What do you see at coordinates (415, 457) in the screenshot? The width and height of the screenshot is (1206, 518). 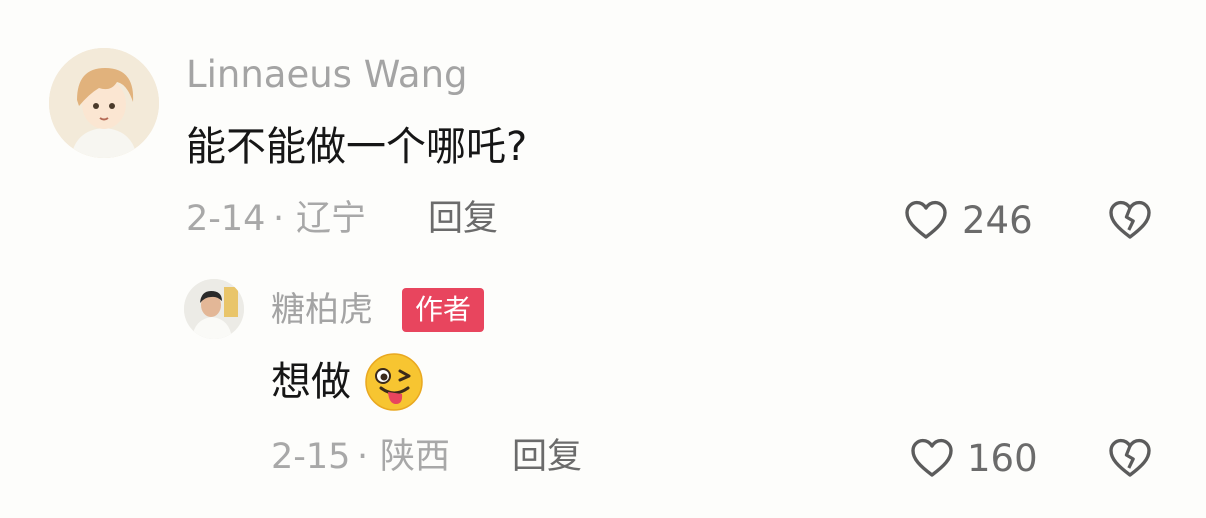 I see `comment-location: 陕西` at bounding box center [415, 457].